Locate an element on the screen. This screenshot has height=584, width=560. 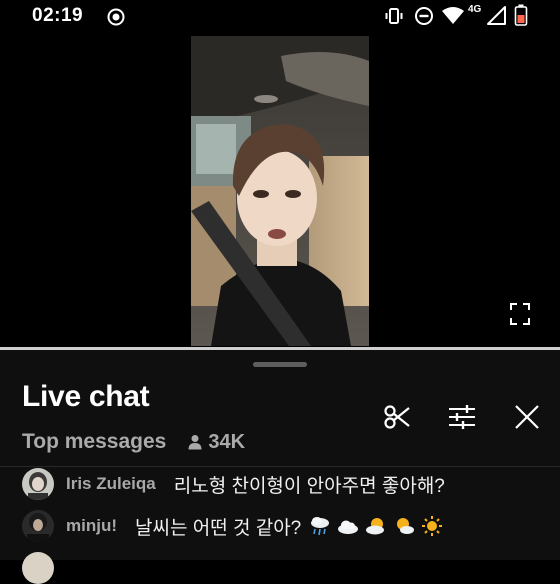
signal-icon is located at coordinates (496, 15).